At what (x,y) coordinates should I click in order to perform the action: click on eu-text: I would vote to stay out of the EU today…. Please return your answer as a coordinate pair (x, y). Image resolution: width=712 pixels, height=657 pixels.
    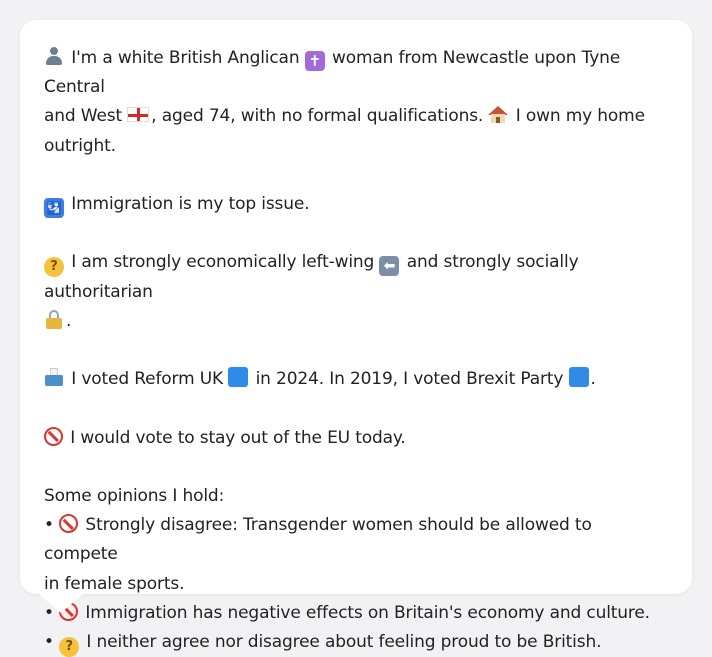
    Looking at the image, I should click on (238, 437).